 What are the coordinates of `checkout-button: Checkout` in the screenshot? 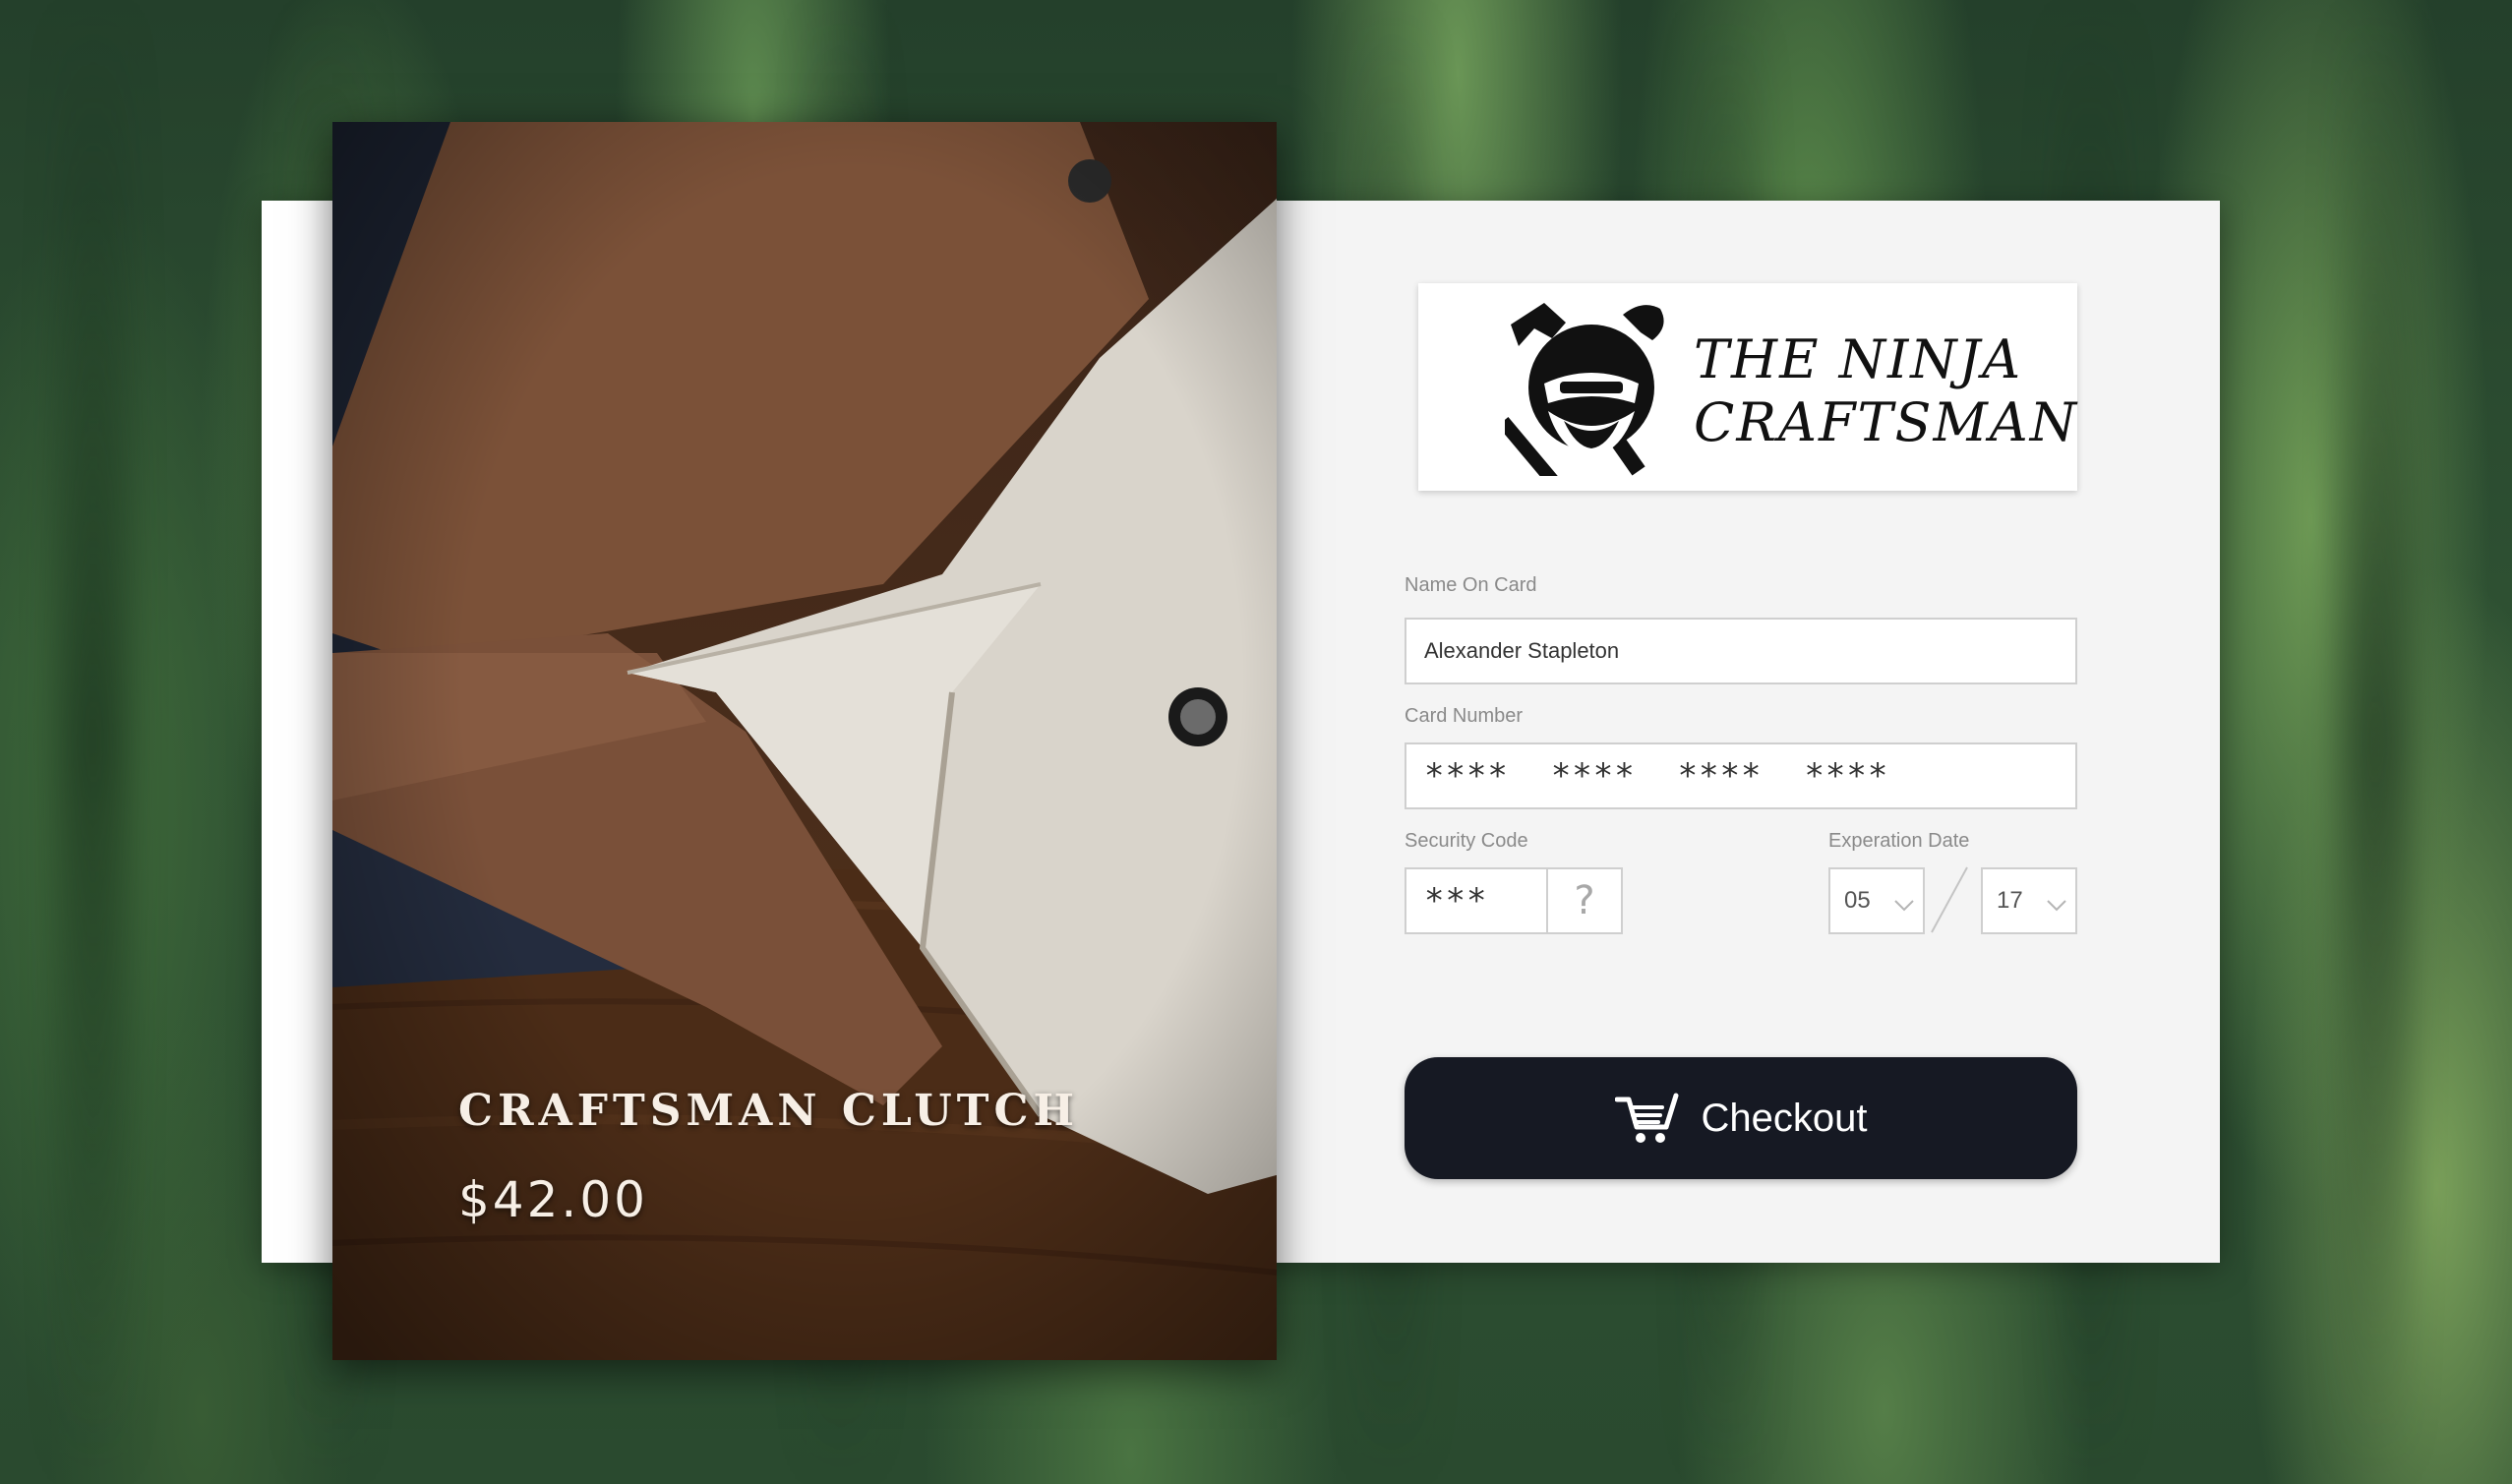 It's located at (1741, 1118).